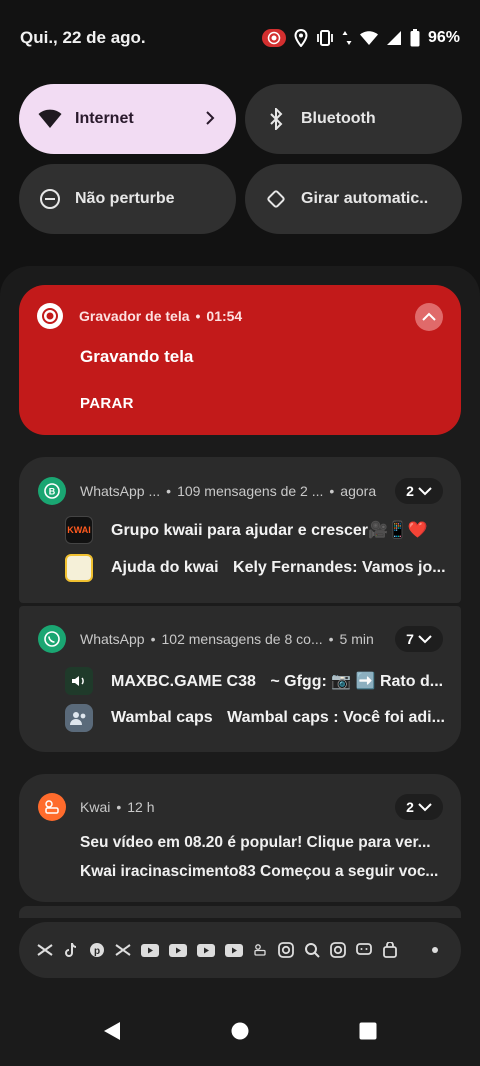 Image resolution: width=480 pixels, height=1066 pixels. What do you see at coordinates (273, 38) in the screenshot?
I see `screen-record-indicator-icon` at bounding box center [273, 38].